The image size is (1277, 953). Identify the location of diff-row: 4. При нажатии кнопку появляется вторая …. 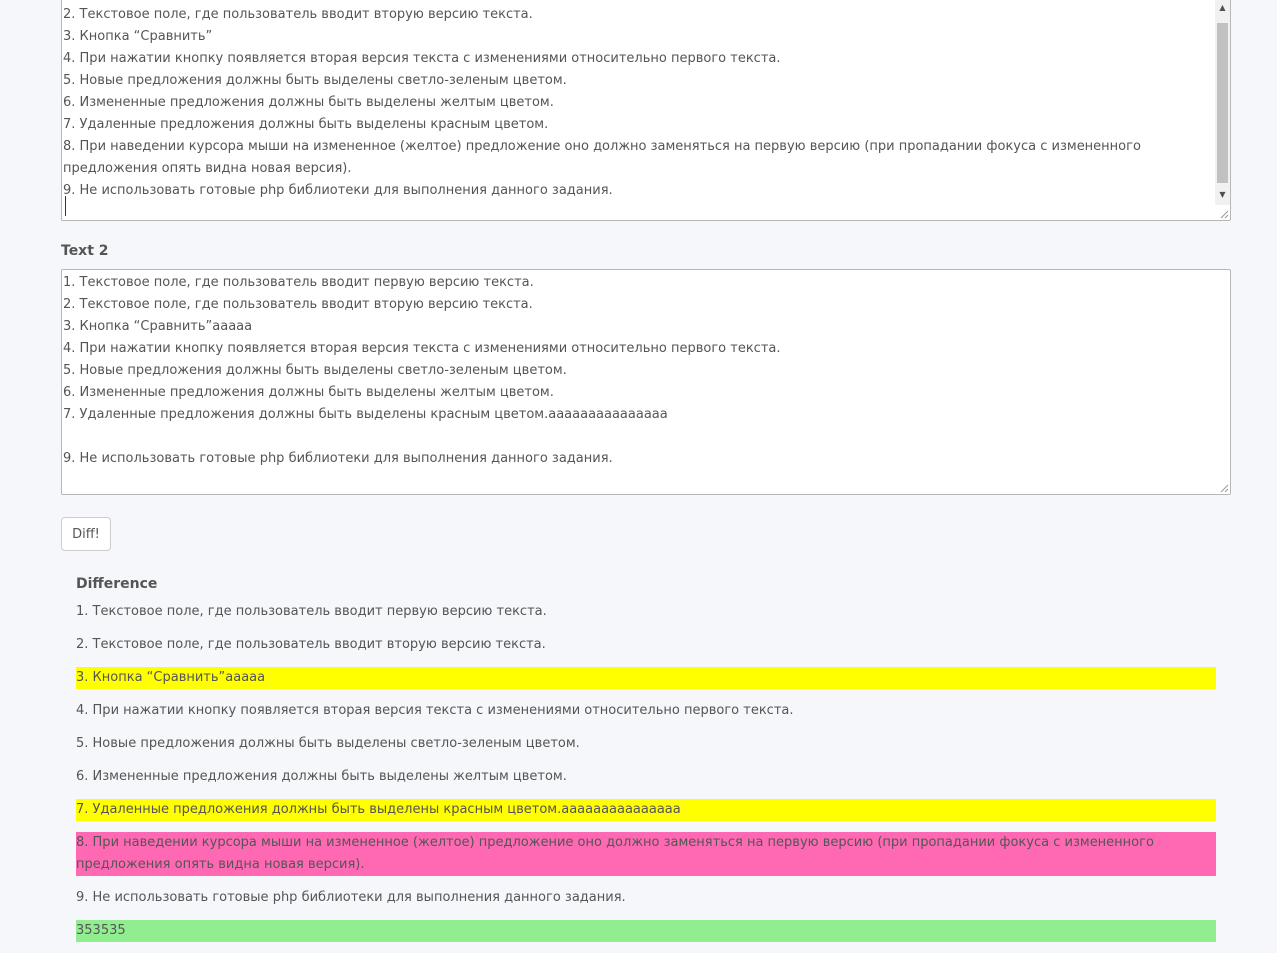
(435, 710).